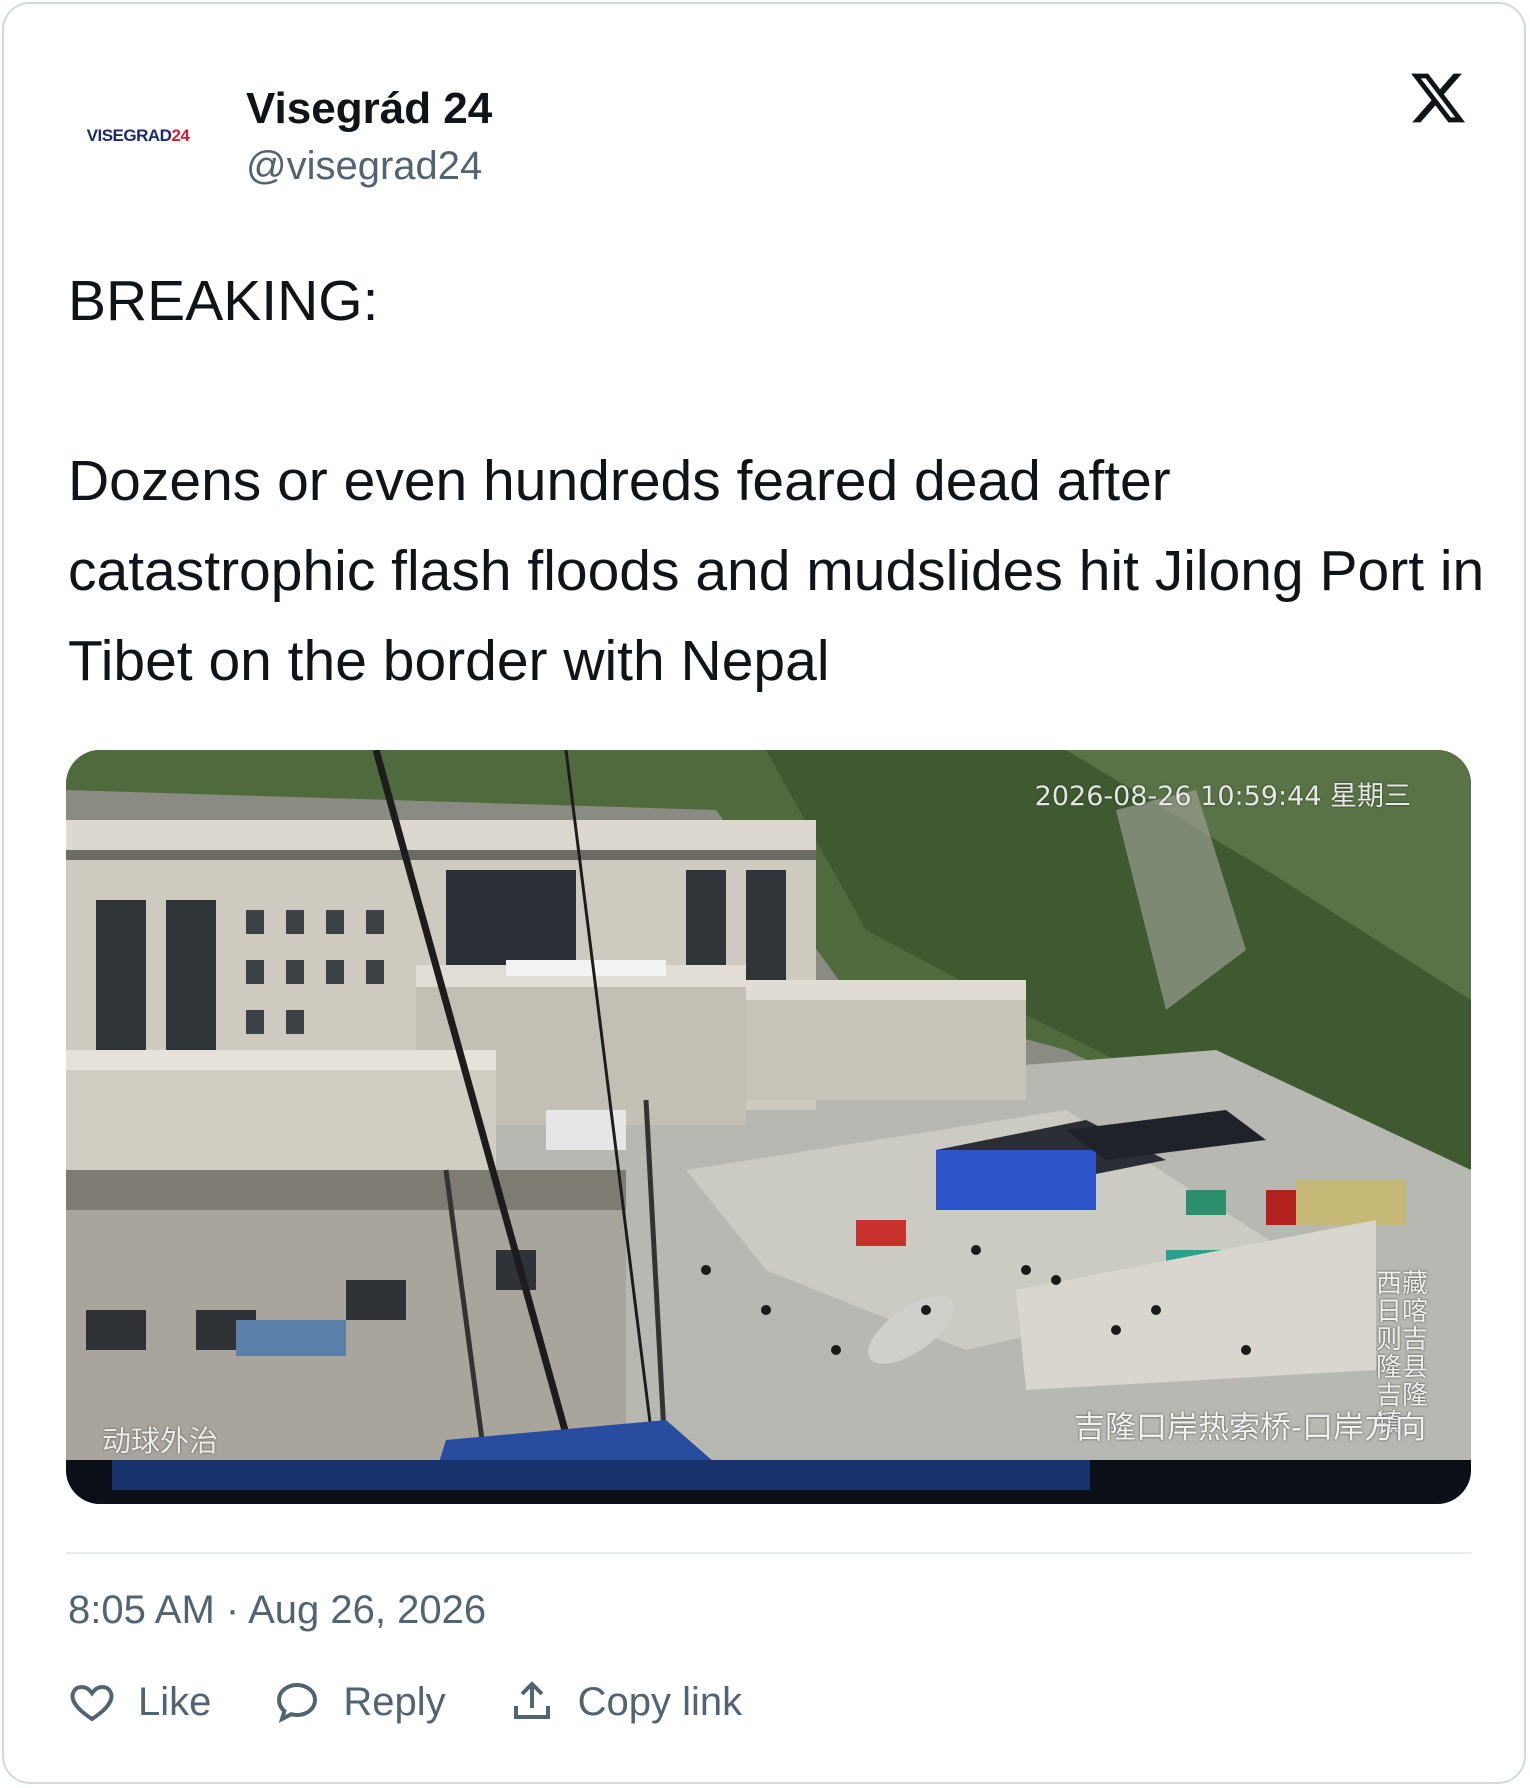 The height and width of the screenshot is (1788, 1530). I want to click on copy-link-button: Copy link, so click(625, 1702).